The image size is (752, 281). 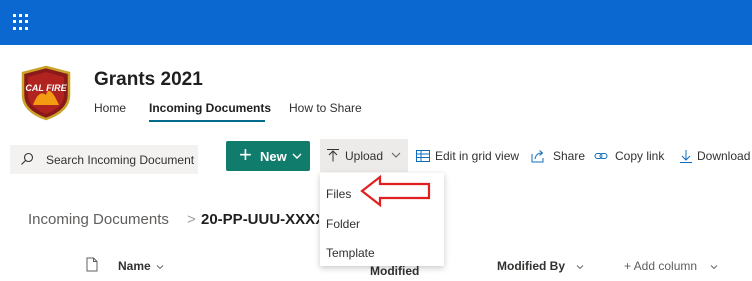 I want to click on document-icon, so click(x=92, y=264).